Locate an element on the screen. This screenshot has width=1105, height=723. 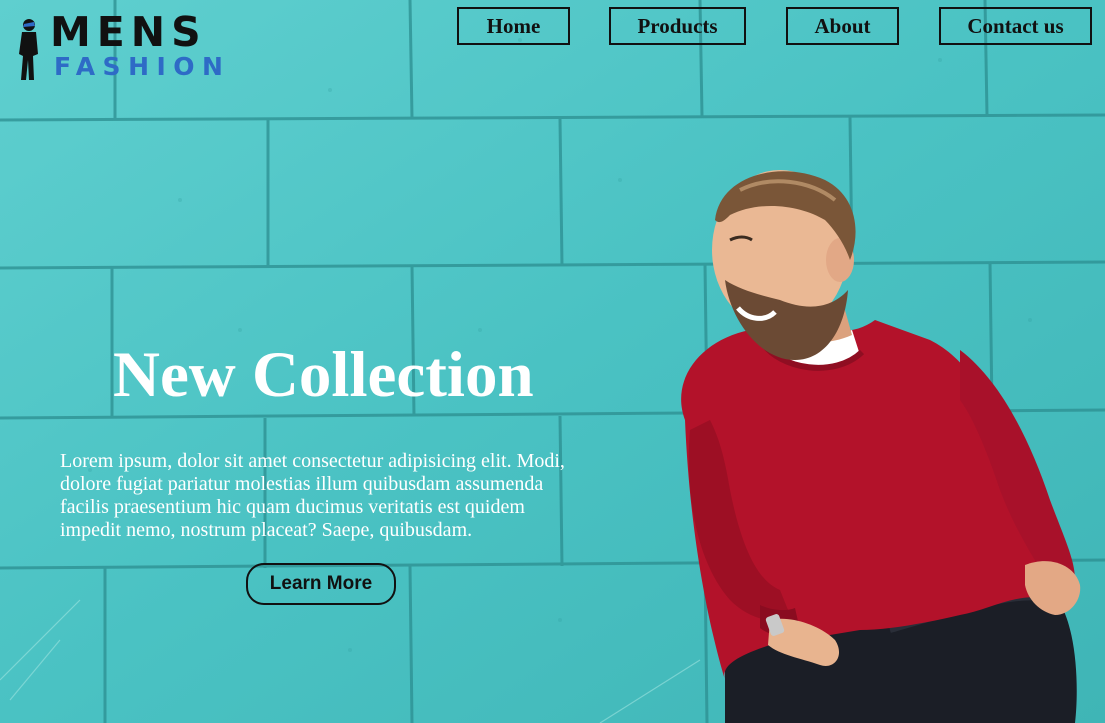
brand-name-primary: MENS is located at coordinates (128, 32).